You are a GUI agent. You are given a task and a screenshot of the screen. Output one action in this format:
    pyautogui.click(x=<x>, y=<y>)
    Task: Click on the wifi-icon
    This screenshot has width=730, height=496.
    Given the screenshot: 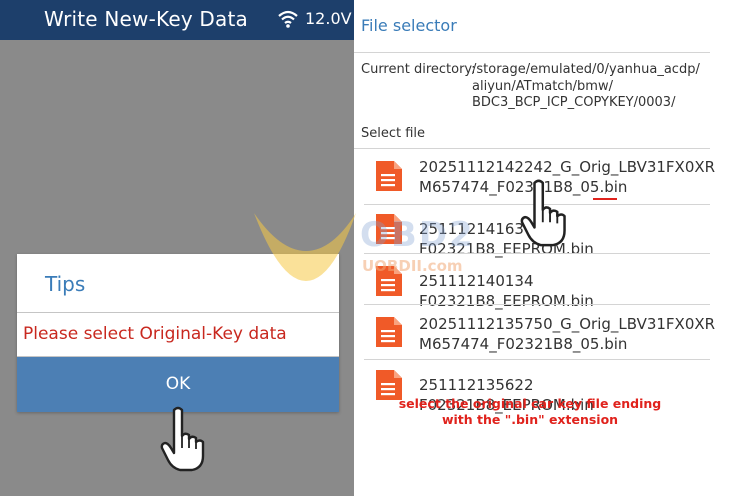 What is the action you would take?
    pyautogui.click(x=288, y=19)
    